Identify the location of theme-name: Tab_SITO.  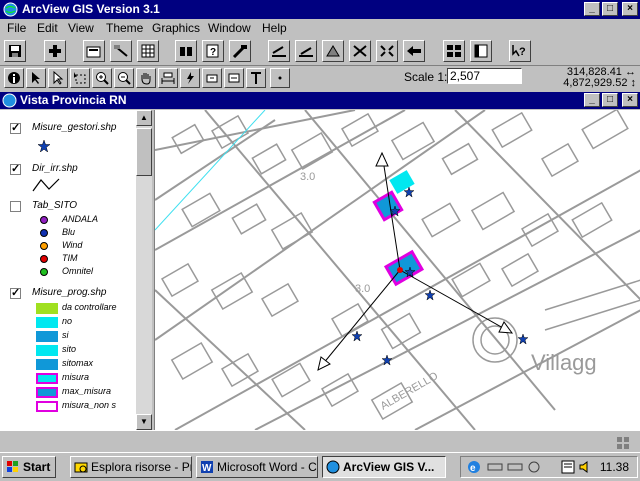
(54, 205).